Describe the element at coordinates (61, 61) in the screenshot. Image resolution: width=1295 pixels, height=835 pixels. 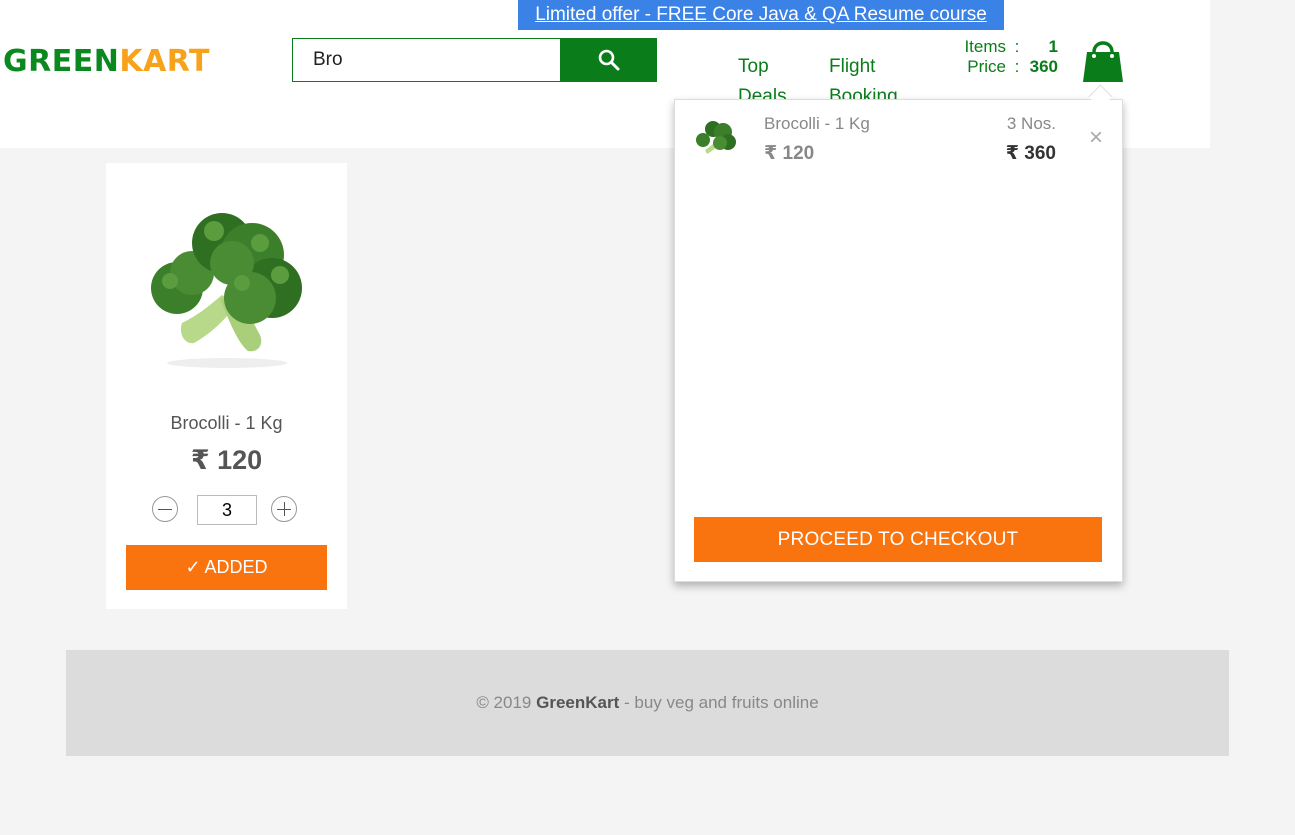
I see `logo-part-green: GREEN` at that location.